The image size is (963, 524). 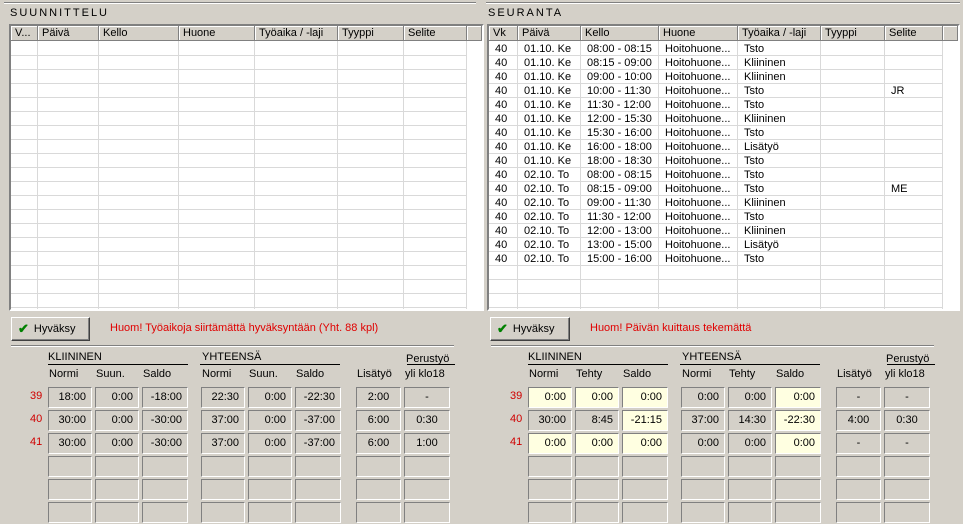 I want to click on summary-cell: -18:00, so click(x=165, y=397).